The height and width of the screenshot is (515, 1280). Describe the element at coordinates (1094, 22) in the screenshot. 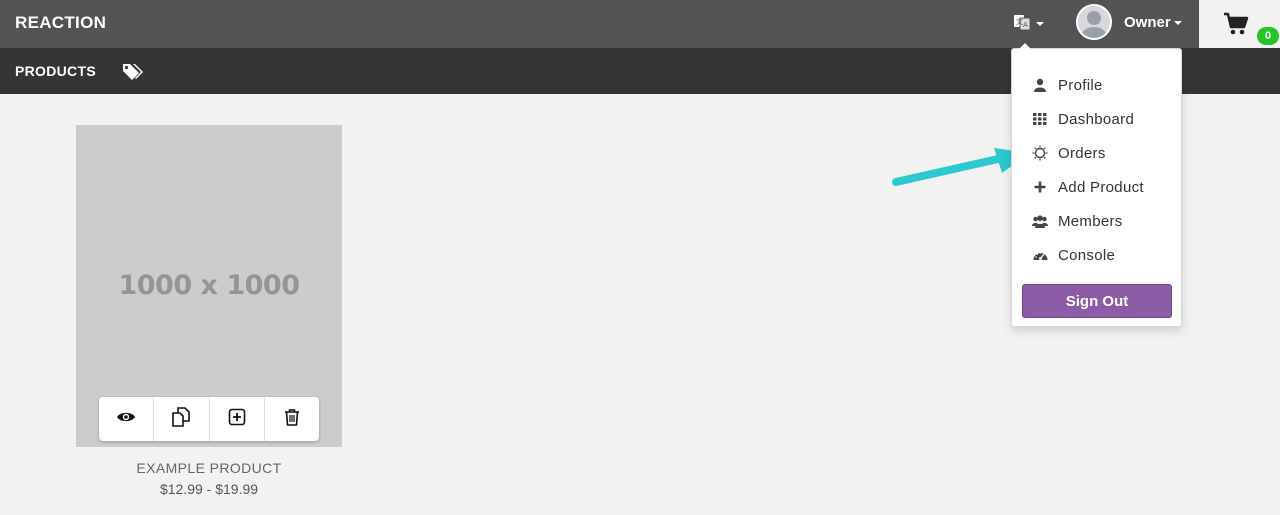

I see `avatar` at that location.